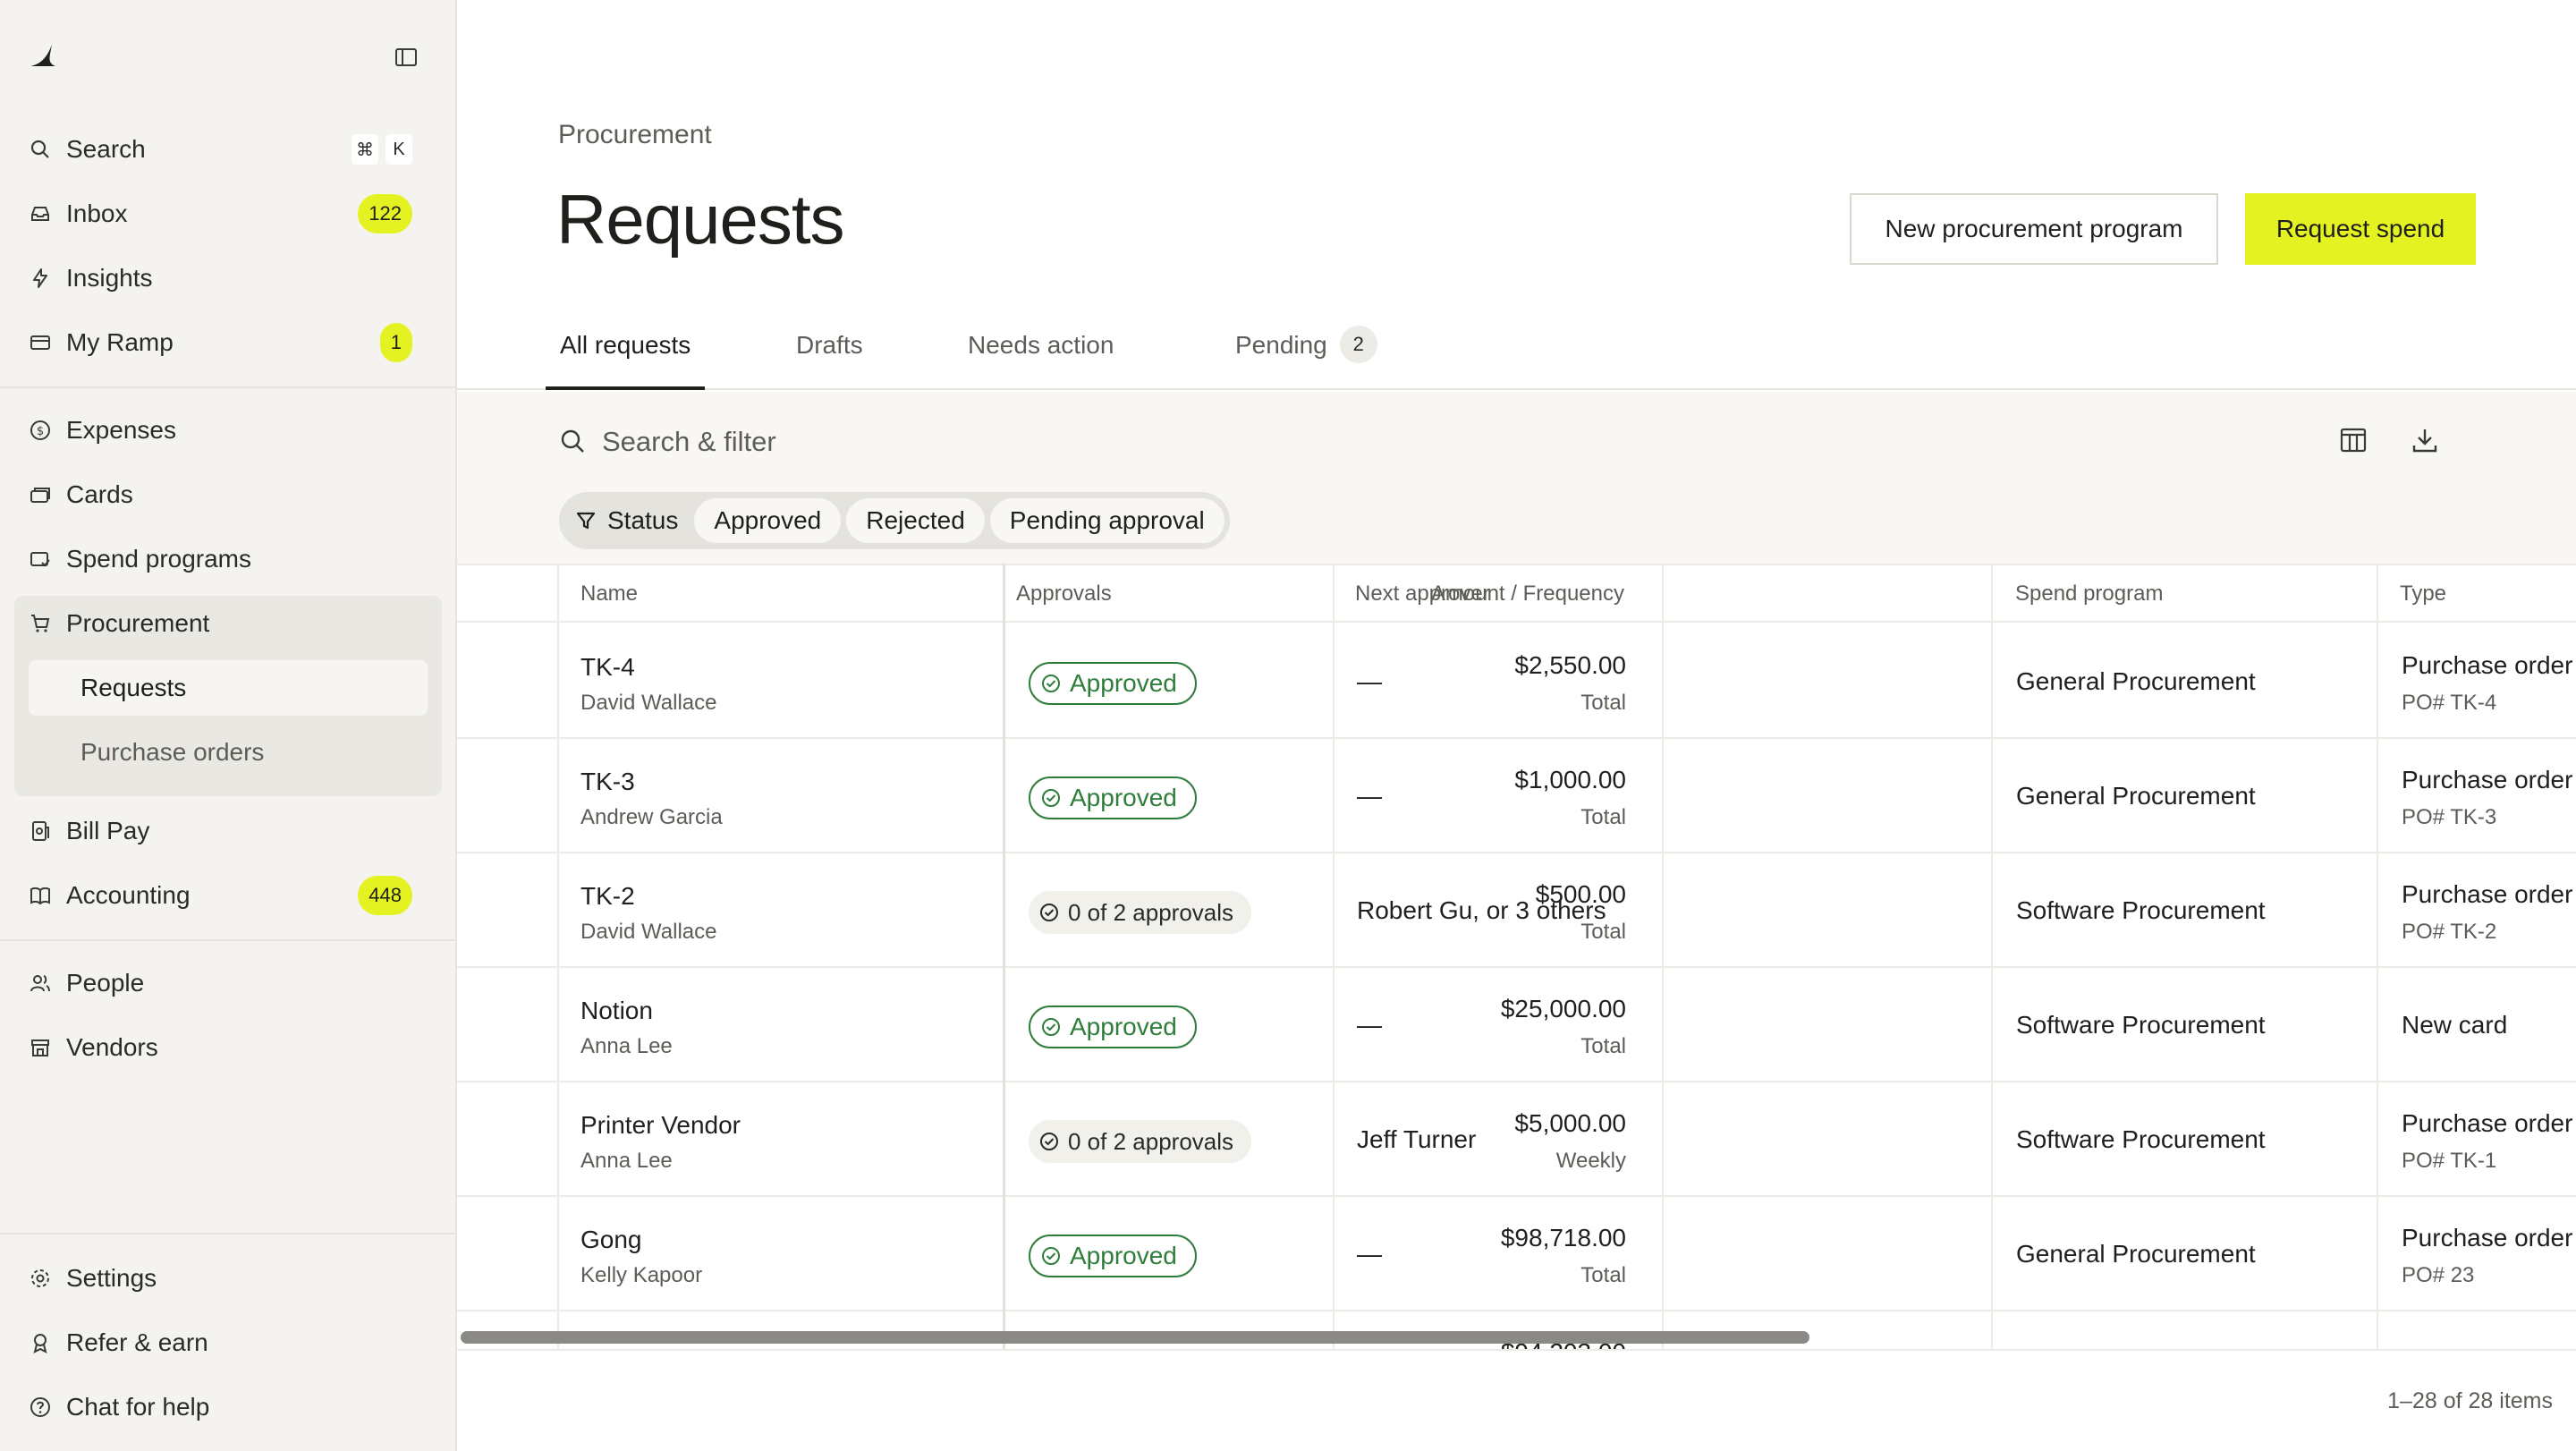 This screenshot has height=1451, width=2576. What do you see at coordinates (137, 1342) in the screenshot?
I see `sidebar-item-label: Refer & earn` at bounding box center [137, 1342].